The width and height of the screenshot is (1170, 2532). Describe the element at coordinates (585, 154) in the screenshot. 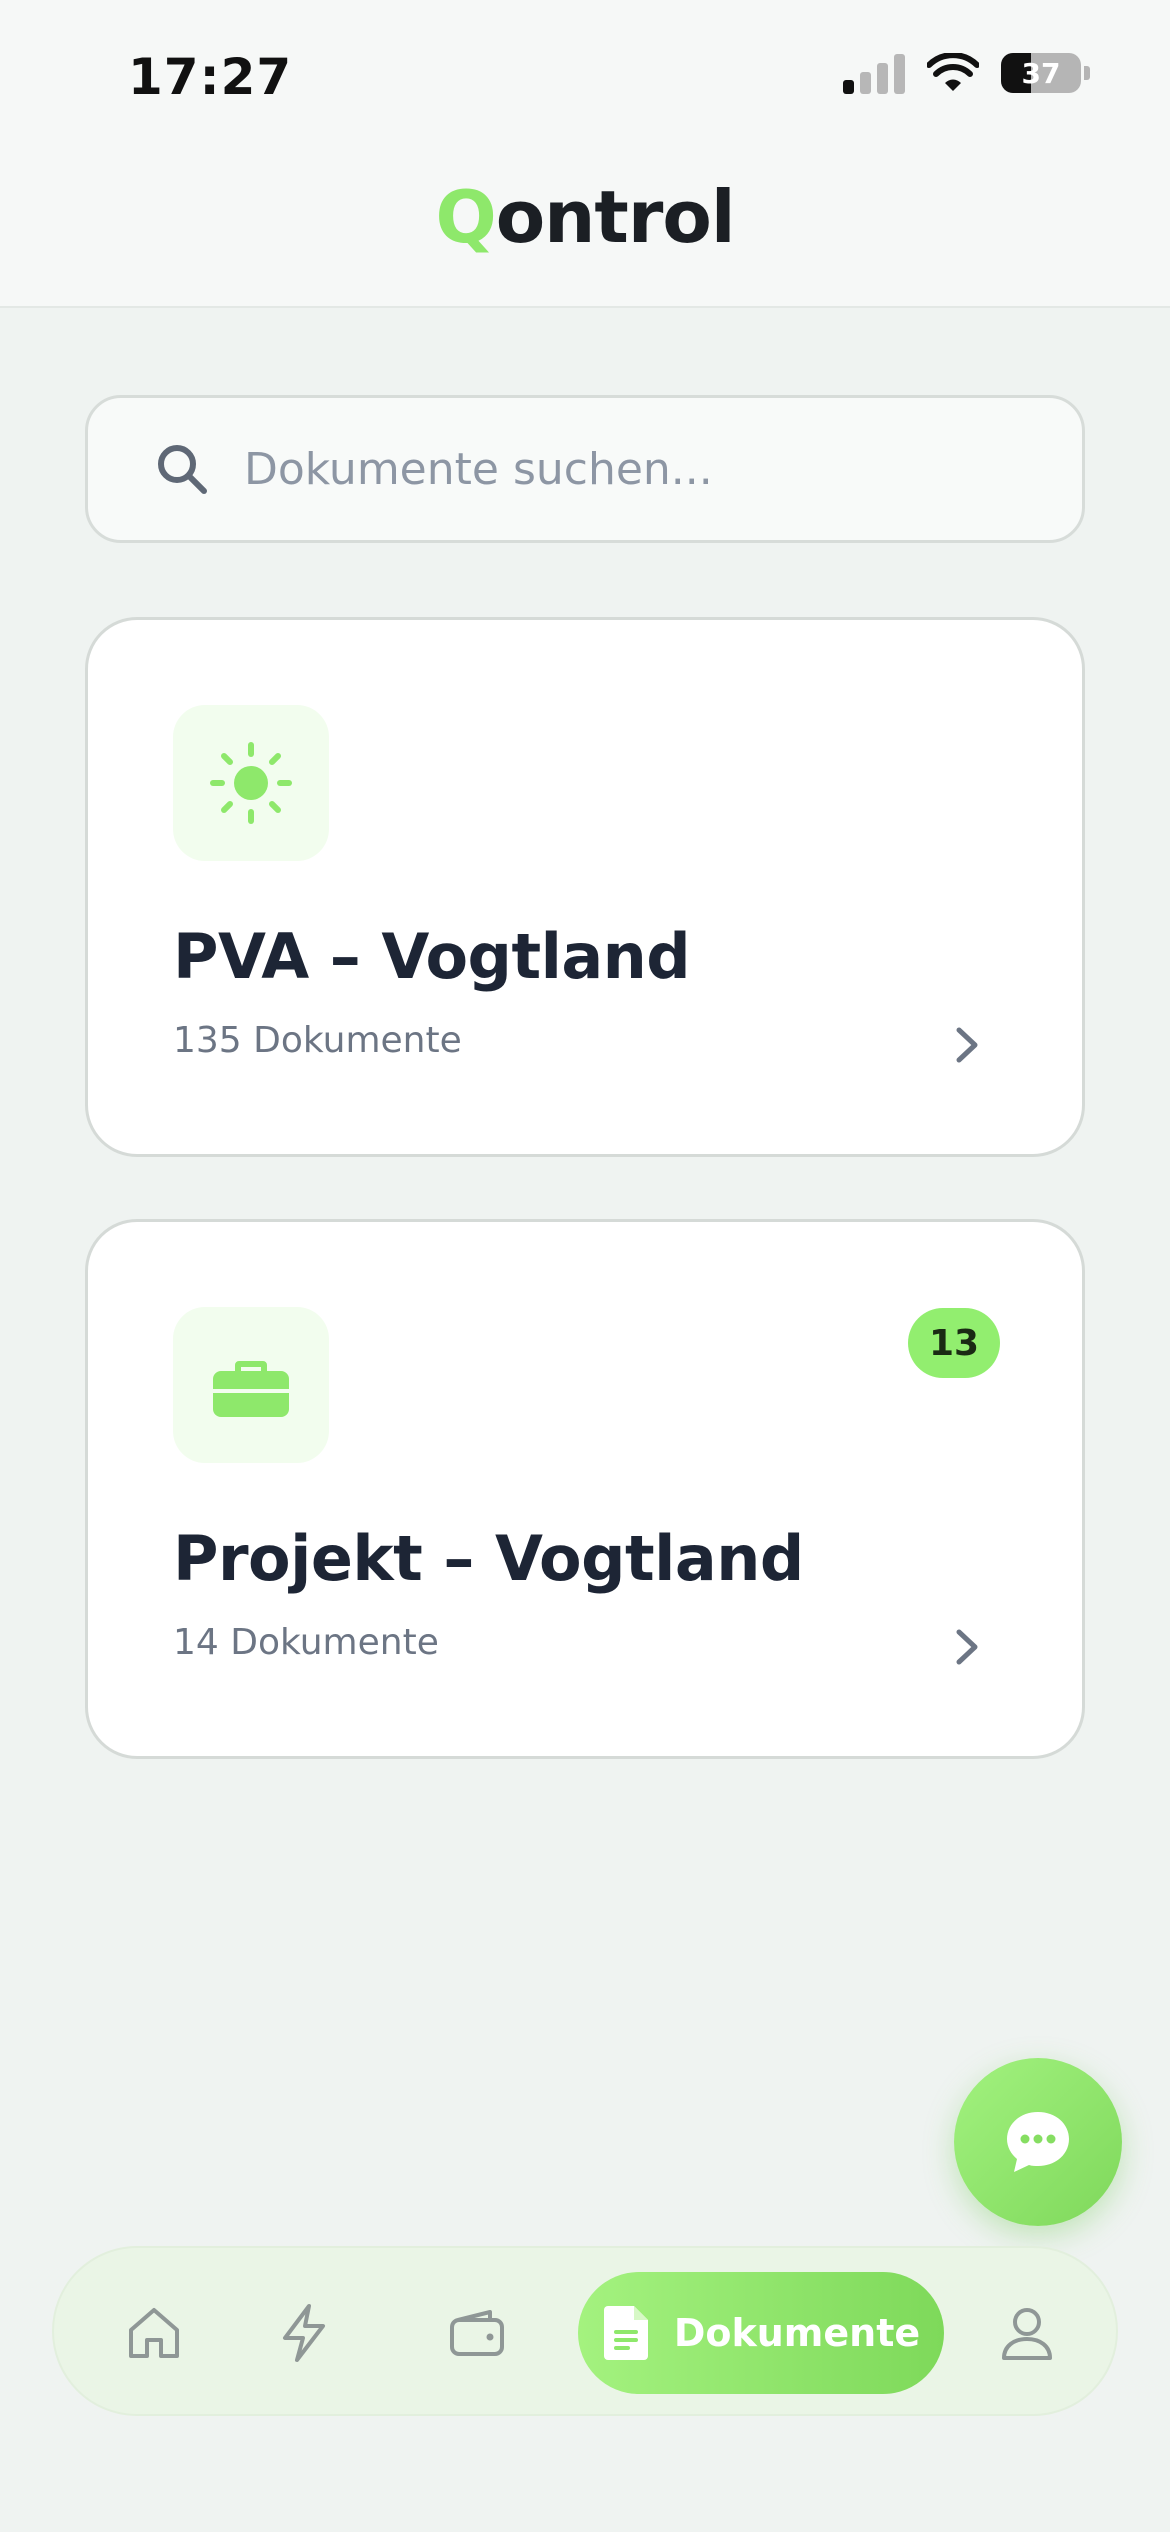

I see `app-header: 17:27 37 Qontrol` at that location.